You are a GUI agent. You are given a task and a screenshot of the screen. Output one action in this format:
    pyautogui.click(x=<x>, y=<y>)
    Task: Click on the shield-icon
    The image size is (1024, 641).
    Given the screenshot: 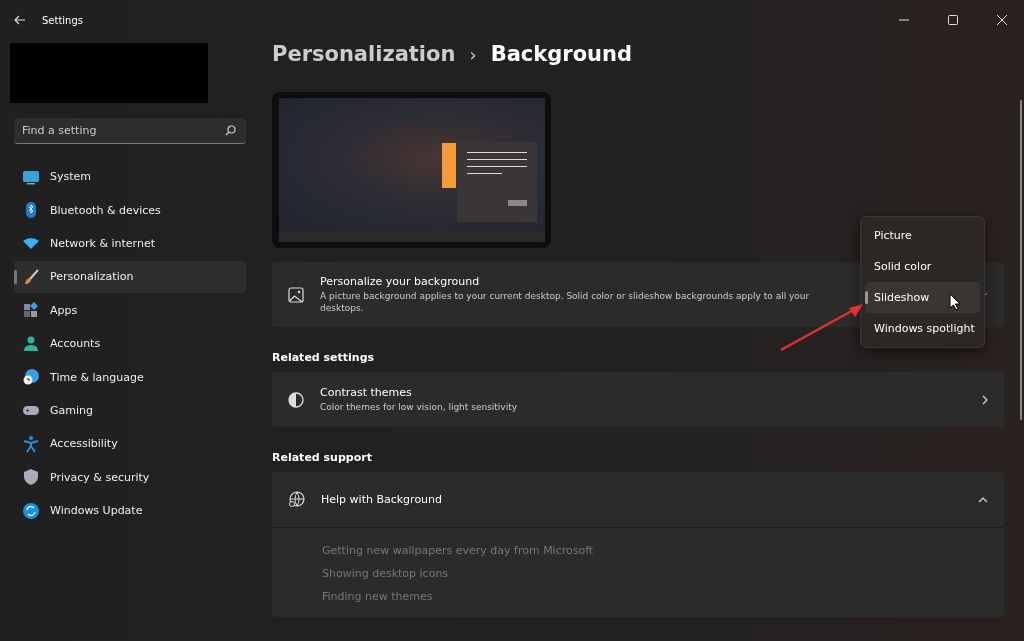 What is the action you would take?
    pyautogui.click(x=31, y=477)
    